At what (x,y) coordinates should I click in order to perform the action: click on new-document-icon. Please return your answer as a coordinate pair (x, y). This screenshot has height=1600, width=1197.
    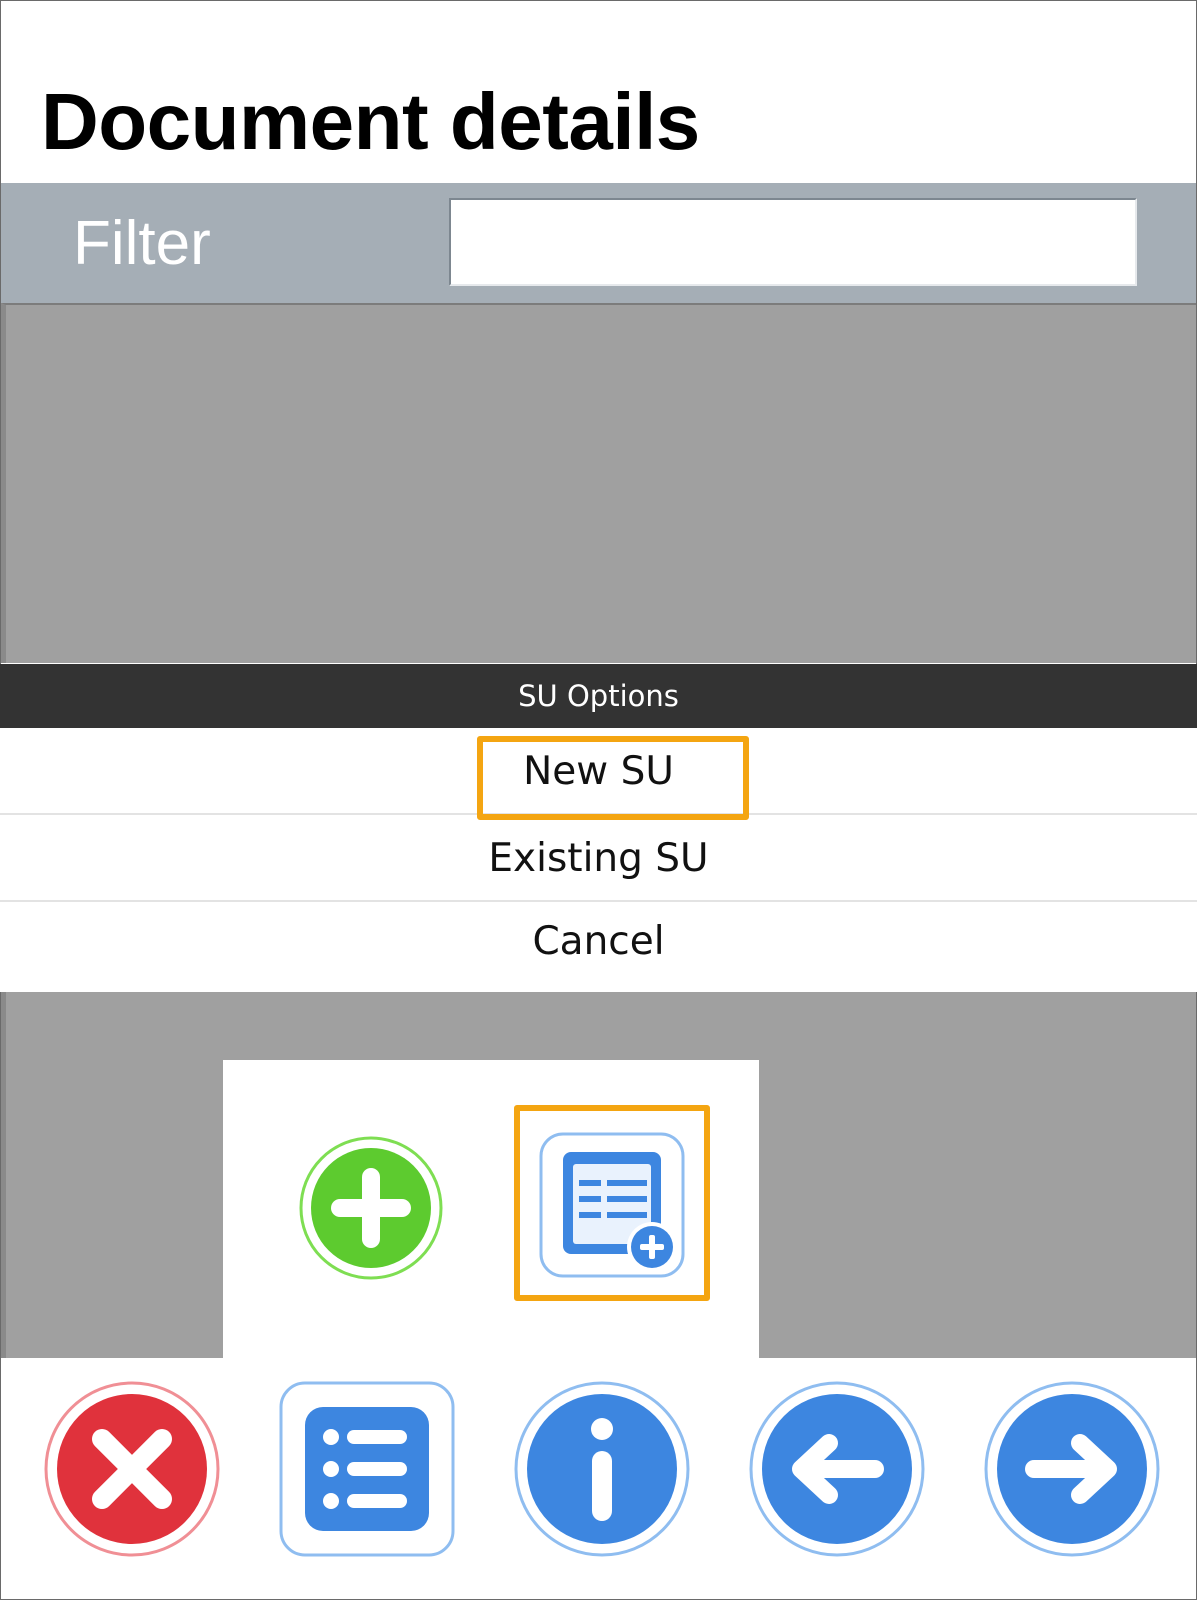
    Looking at the image, I should click on (612, 1205).